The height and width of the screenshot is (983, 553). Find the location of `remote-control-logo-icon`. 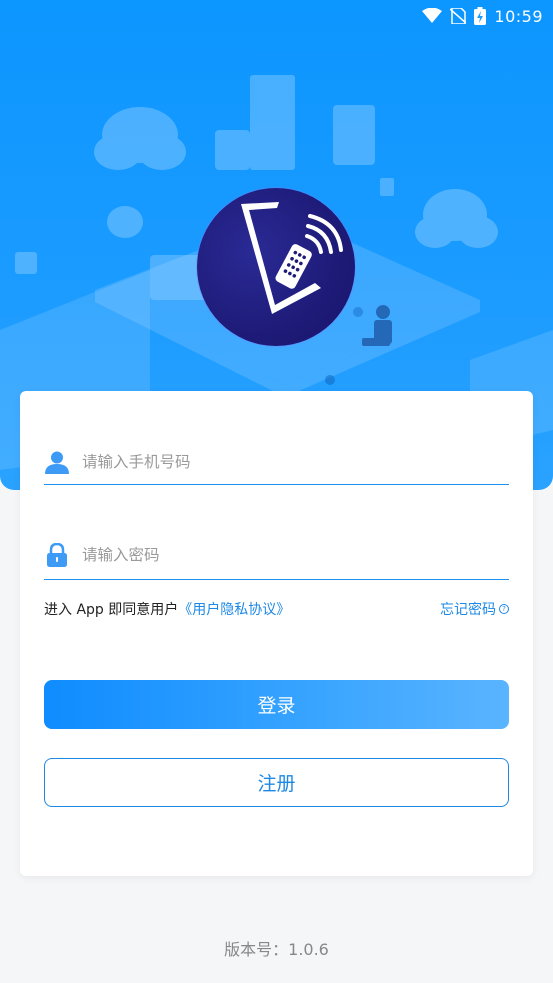

remote-control-logo-icon is located at coordinates (292, 258).